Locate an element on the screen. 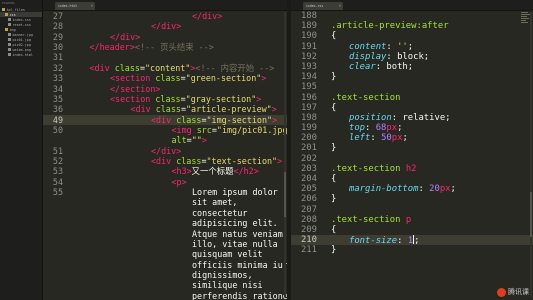 The width and height of the screenshot is (533, 300). sidebar-item: index.html is located at coordinates (21, 54).